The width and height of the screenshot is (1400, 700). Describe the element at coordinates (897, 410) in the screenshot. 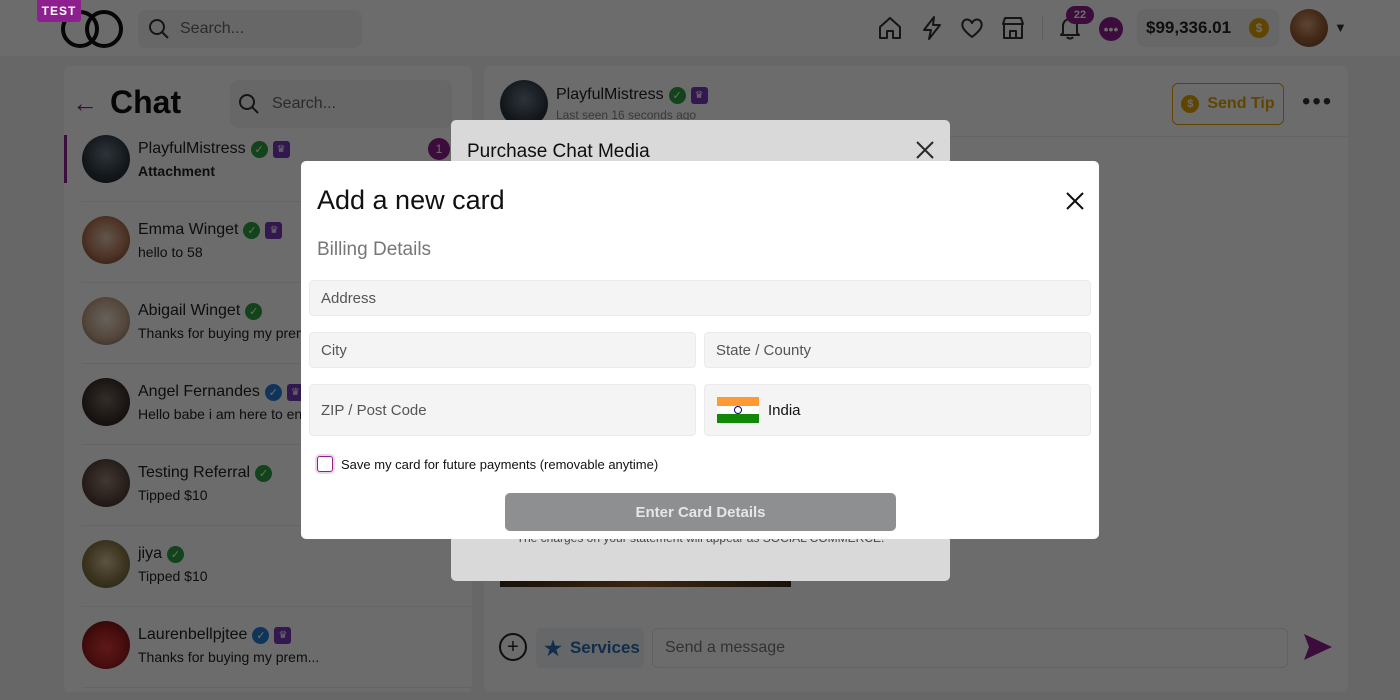

I see `country-select: India` at that location.